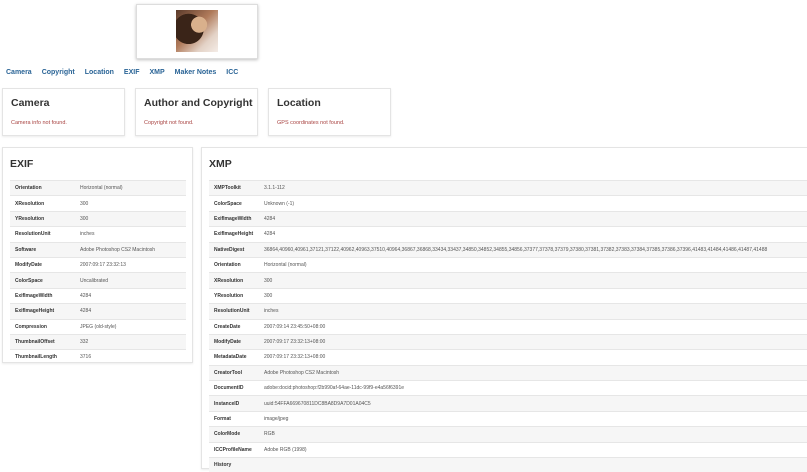  Describe the element at coordinates (234, 403) in the screenshot. I see `field-key: InstanceID` at that location.